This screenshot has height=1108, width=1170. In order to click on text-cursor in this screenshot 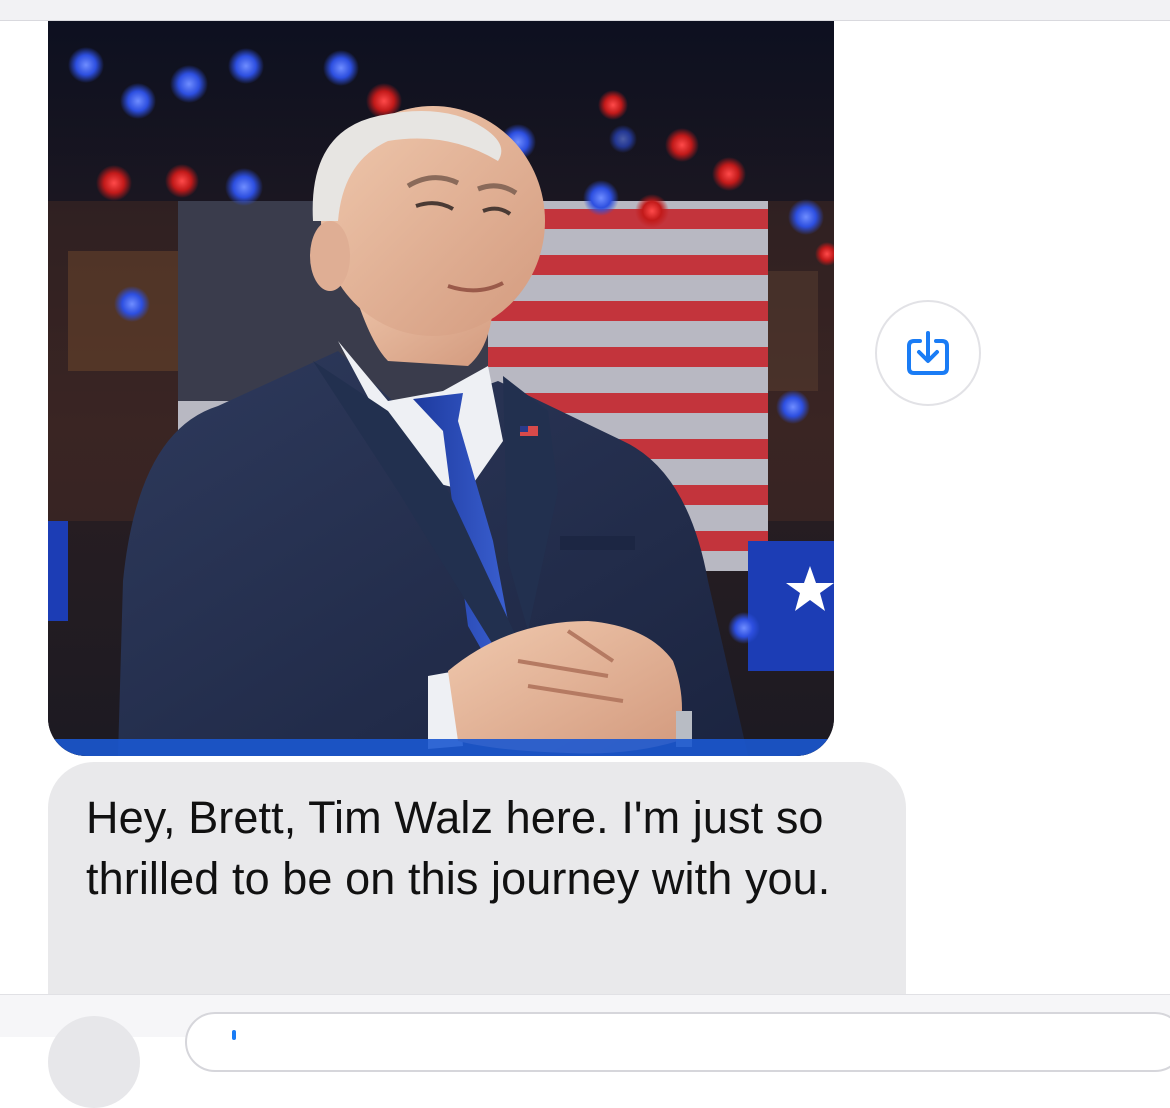, I will do `click(234, 1035)`.